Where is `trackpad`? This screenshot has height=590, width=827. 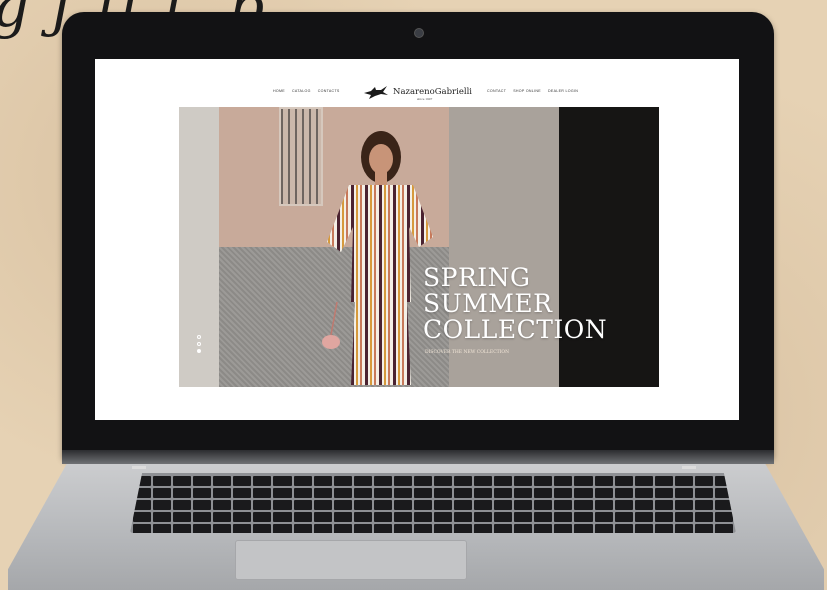 trackpad is located at coordinates (351, 560).